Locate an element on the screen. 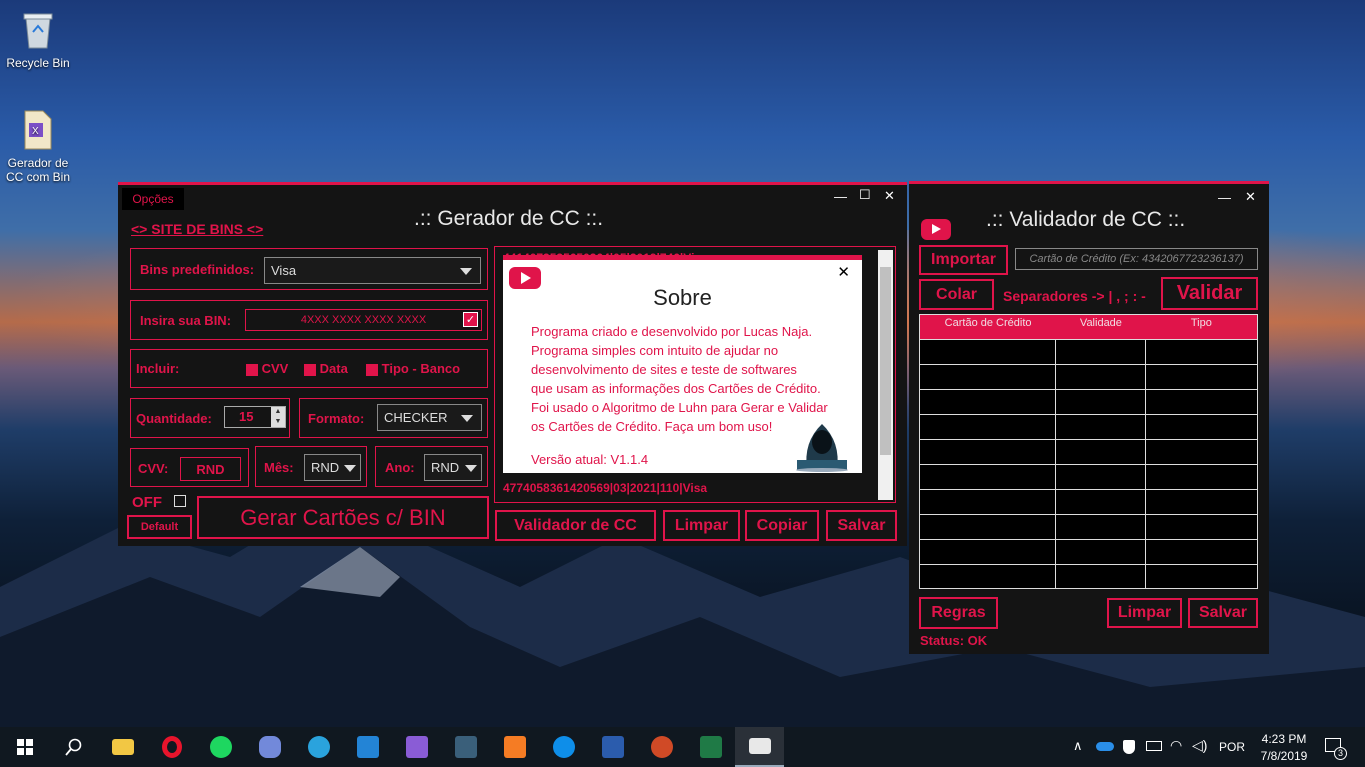 The image size is (1365, 767). quantidade-stepper: 15 ▲ ▼ is located at coordinates (255, 417).